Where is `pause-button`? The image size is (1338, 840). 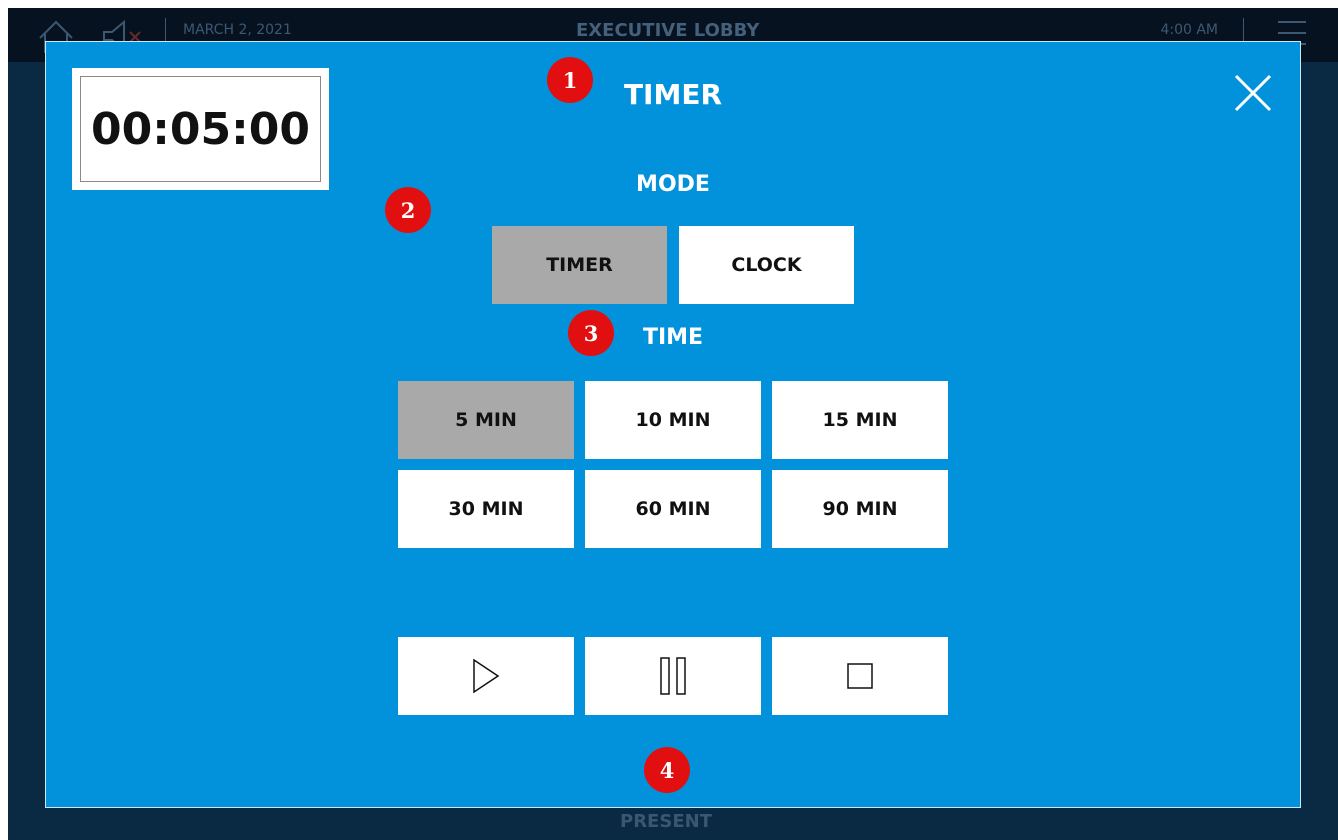 pause-button is located at coordinates (673, 676).